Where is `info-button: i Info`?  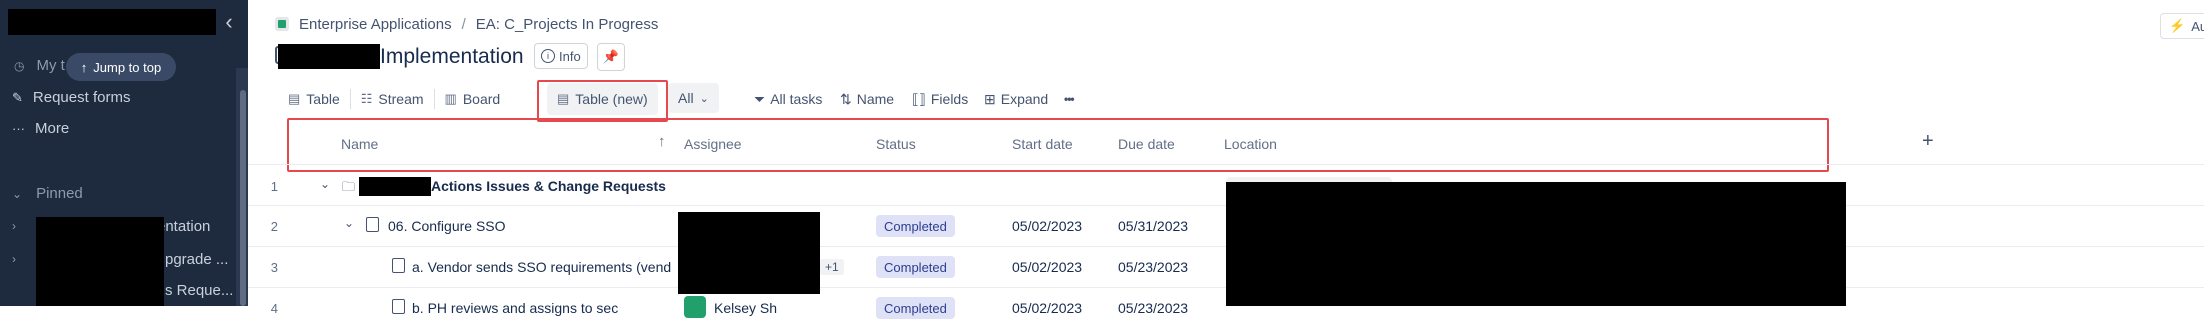 info-button: i Info is located at coordinates (561, 56).